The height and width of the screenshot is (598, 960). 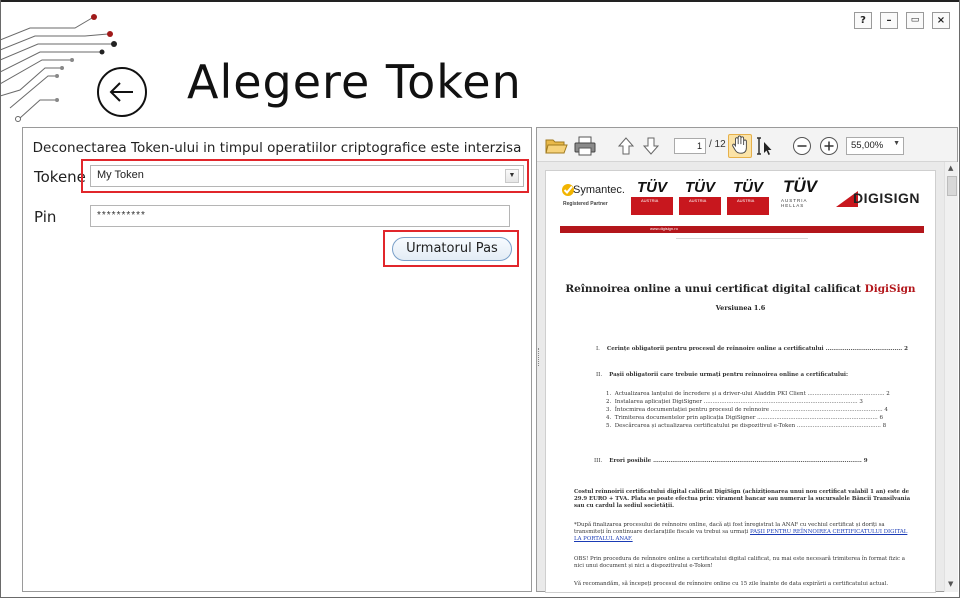 What do you see at coordinates (950, 584) in the screenshot?
I see `scroll-down-icon: ▼` at bounding box center [950, 584].